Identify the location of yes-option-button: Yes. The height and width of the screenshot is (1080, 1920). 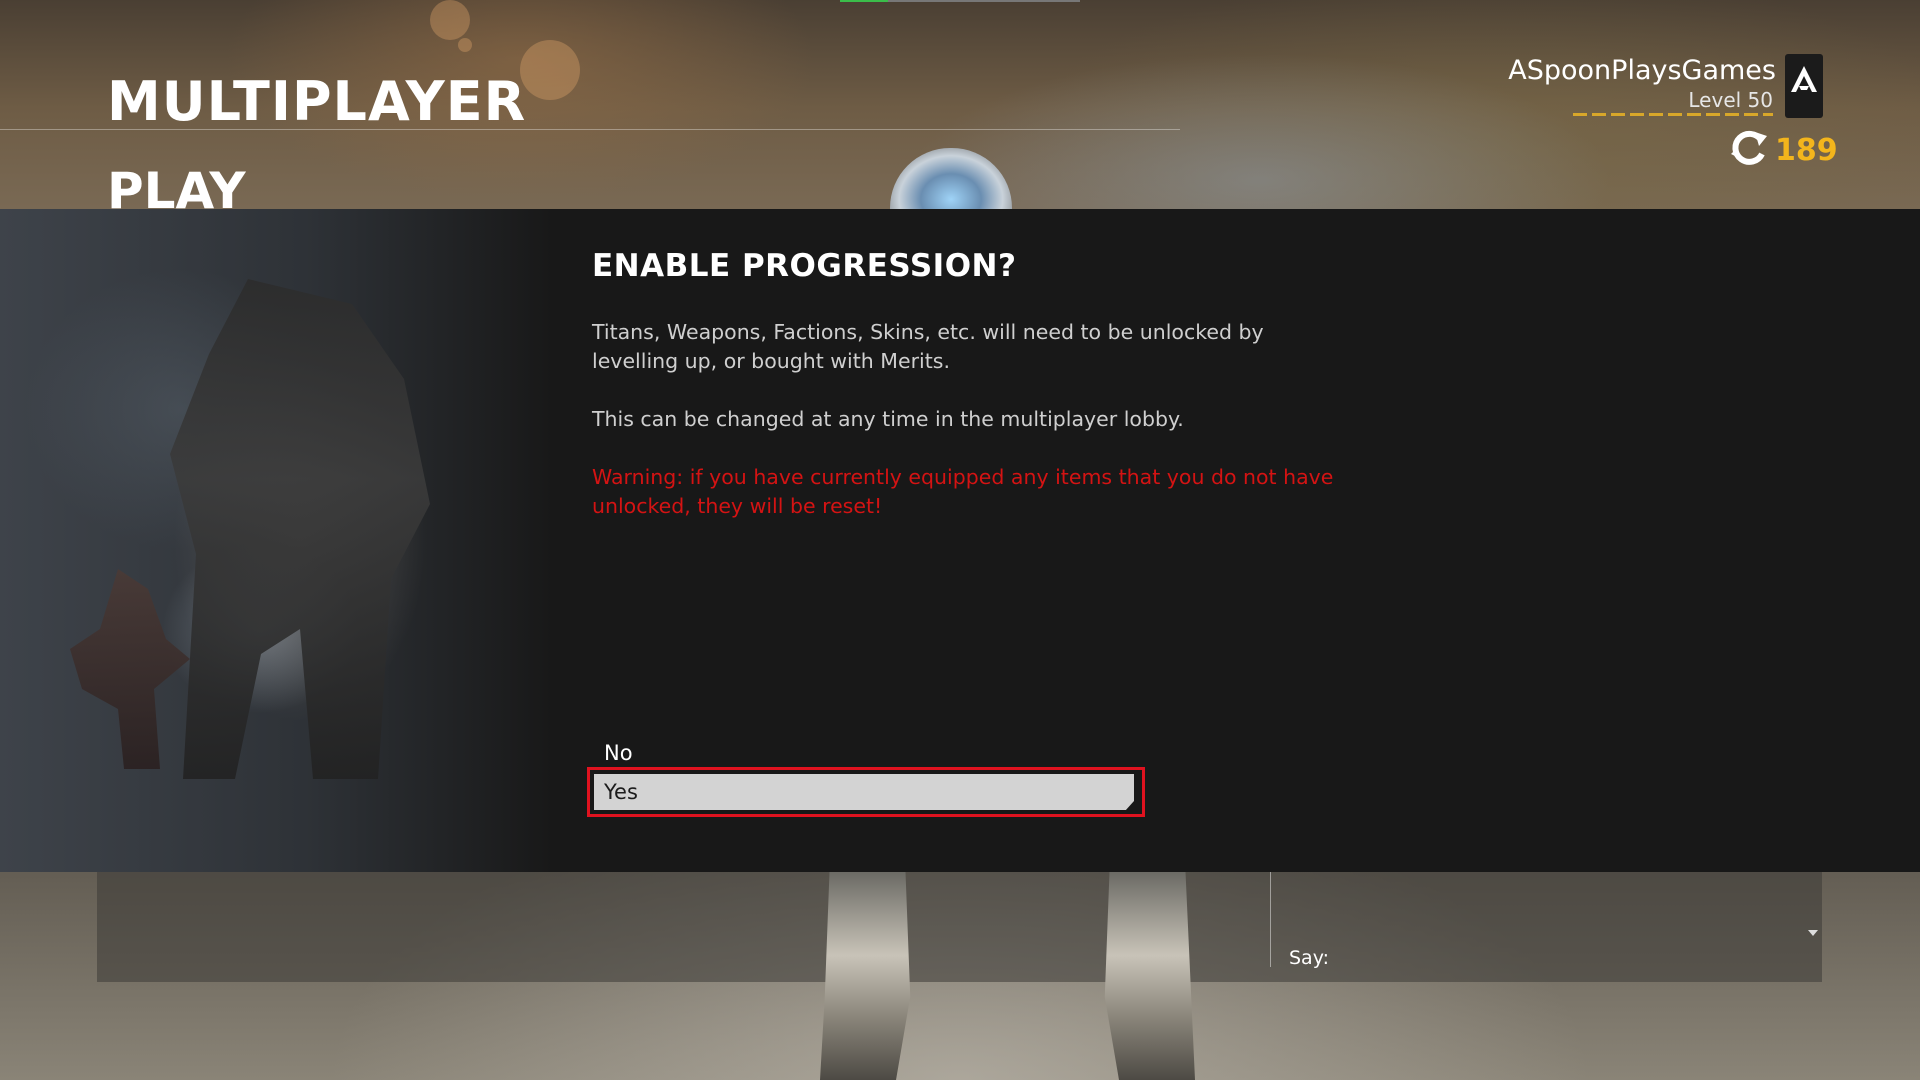
(864, 792).